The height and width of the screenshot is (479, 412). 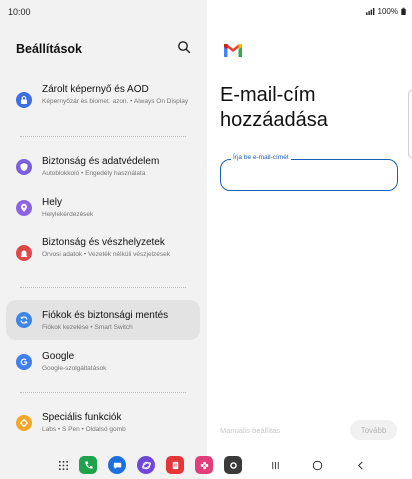 What do you see at coordinates (68, 214) in the screenshot?
I see `settings-item-subtitle: Helylekérdezések` at bounding box center [68, 214].